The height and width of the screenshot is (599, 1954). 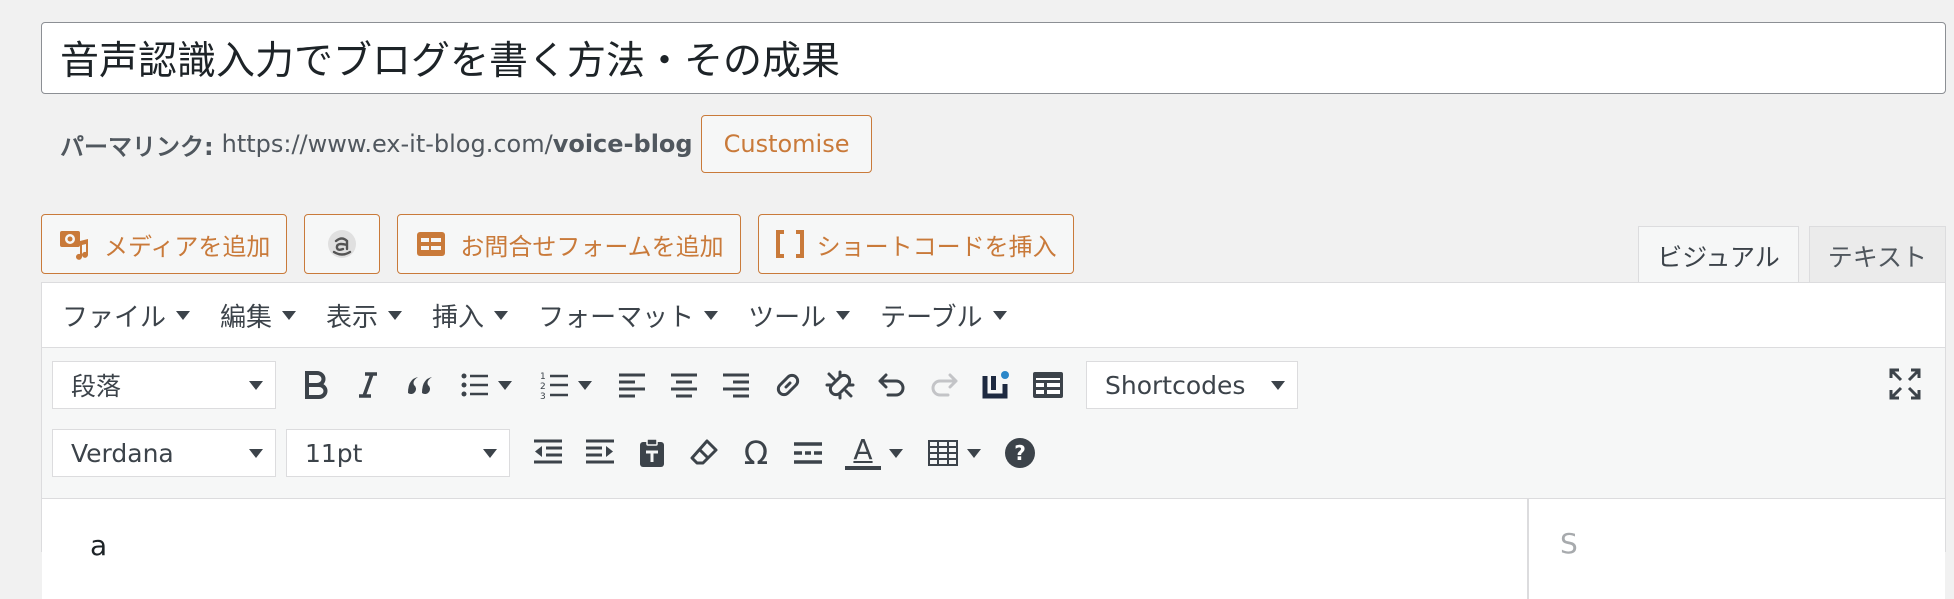 I want to click on svg-text: 2, so click(x=543, y=387).